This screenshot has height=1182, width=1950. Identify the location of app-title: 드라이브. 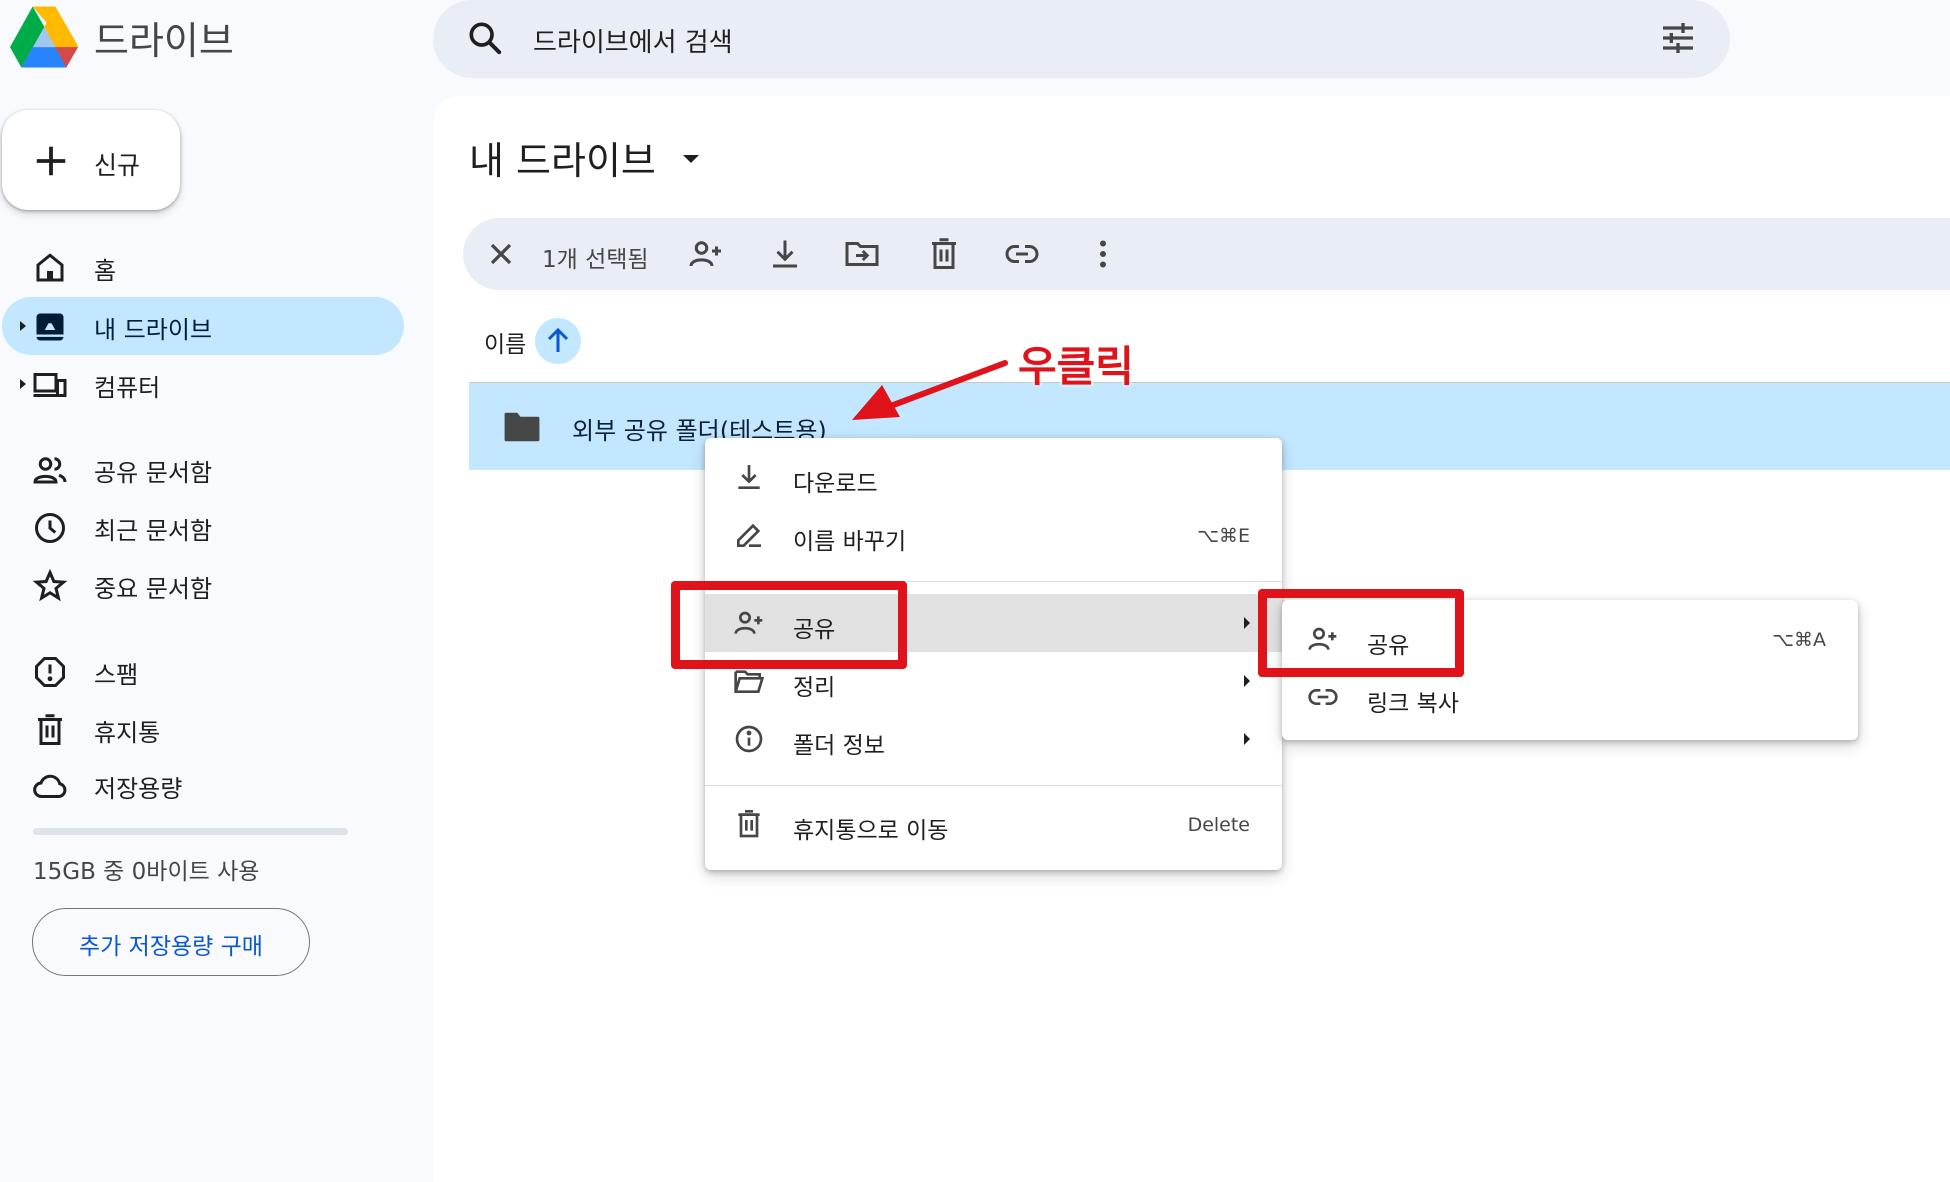
(164, 37).